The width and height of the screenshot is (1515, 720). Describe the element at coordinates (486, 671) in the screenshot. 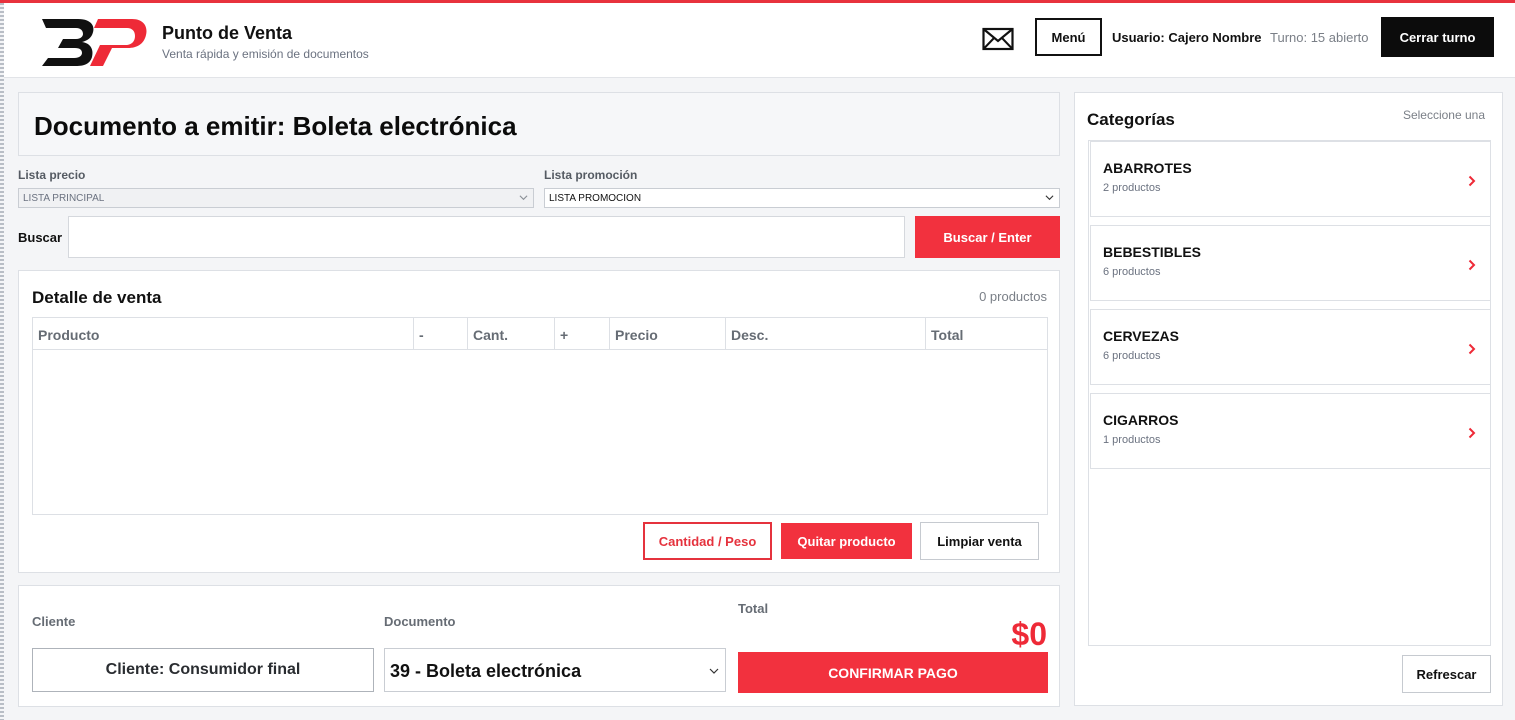

I see `document-select-value: 39 - Boleta electrónica` at that location.